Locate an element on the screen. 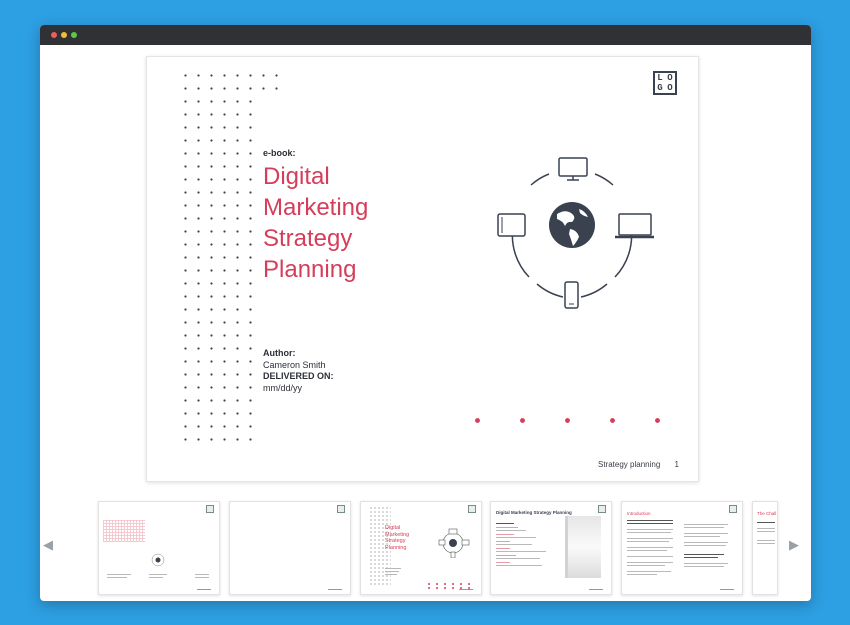 The width and height of the screenshot is (850, 625). title-line: Marketing is located at coordinates (316, 207).